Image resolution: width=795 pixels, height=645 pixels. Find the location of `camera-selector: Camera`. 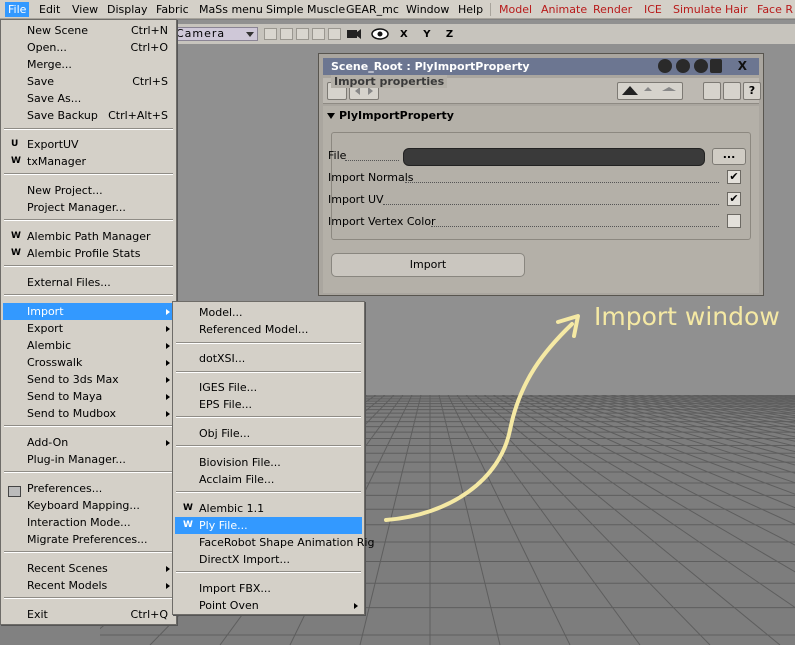

camera-selector: Camera is located at coordinates (215, 34).